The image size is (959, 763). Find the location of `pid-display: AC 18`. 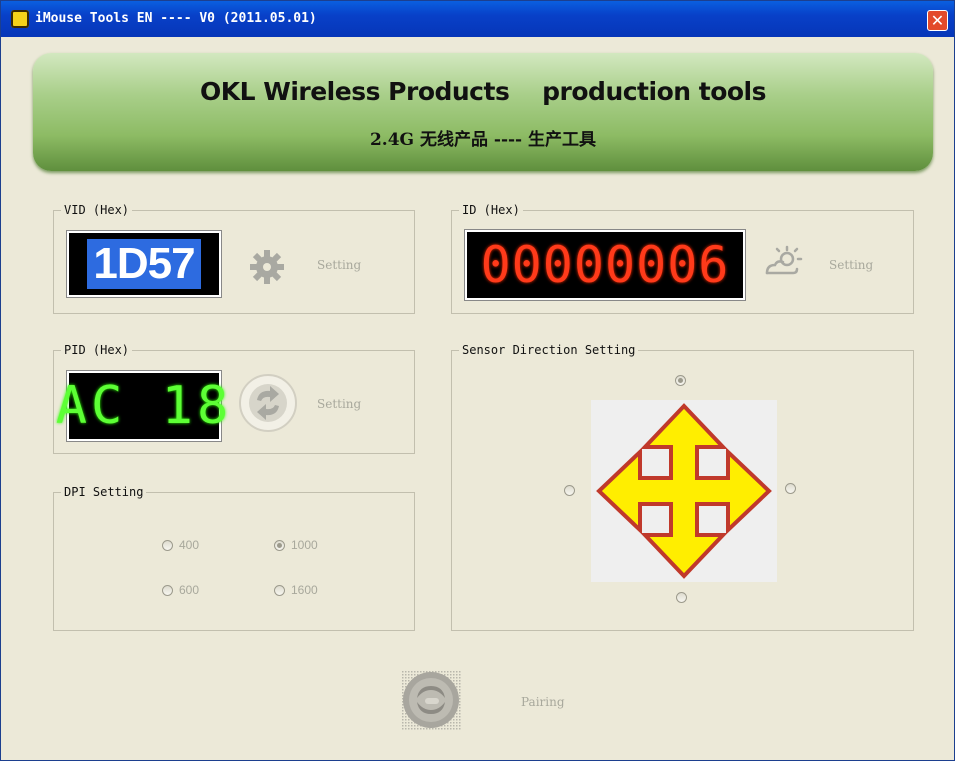

pid-display: AC 18 is located at coordinates (142, 406).